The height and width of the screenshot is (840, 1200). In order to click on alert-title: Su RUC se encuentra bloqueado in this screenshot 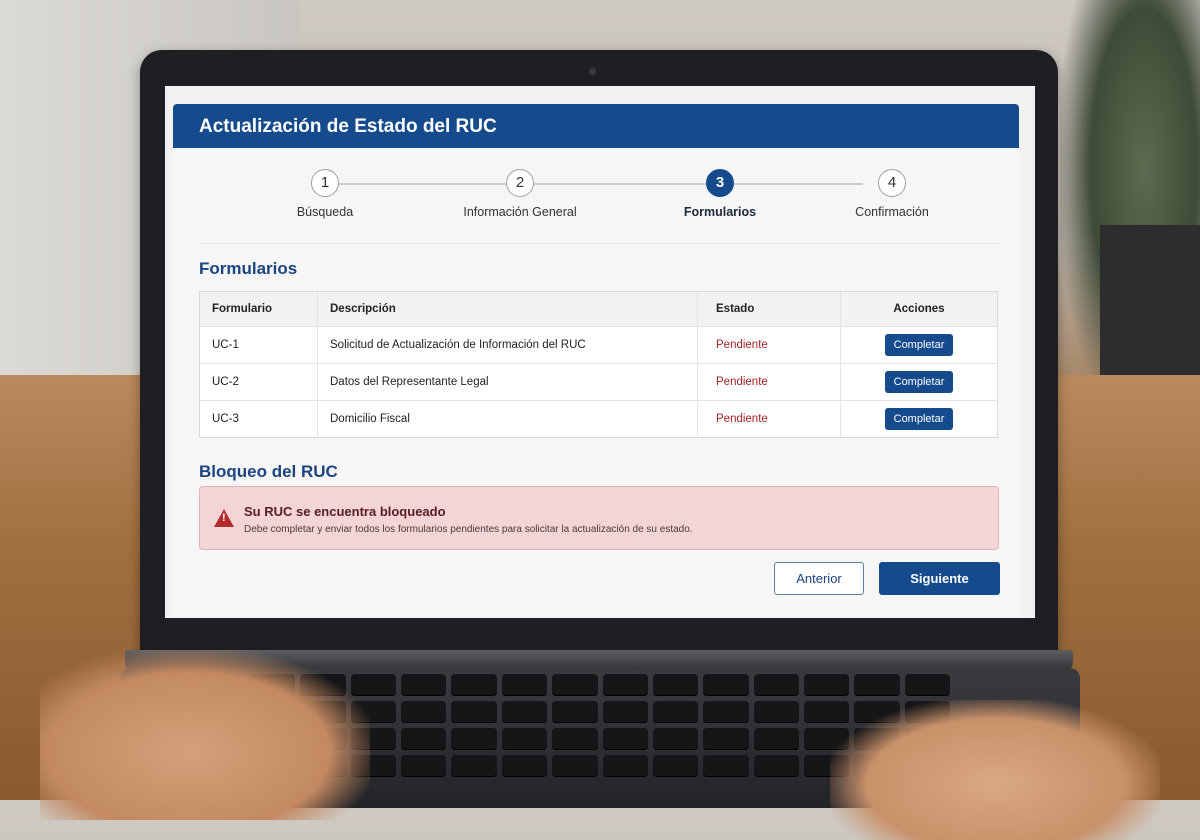, I will do `click(345, 511)`.